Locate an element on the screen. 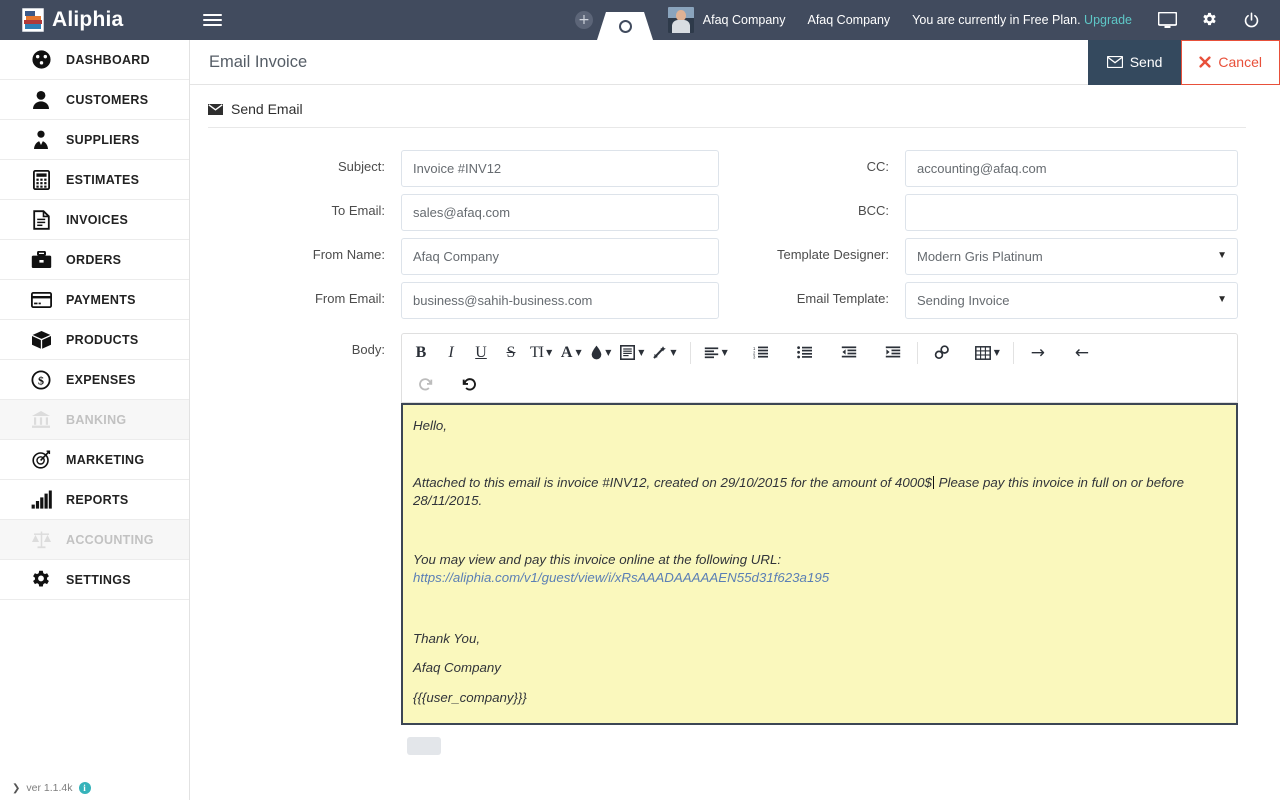 The image size is (1280, 800). sidebar-item-invoices: INVOICES is located at coordinates (94, 220).